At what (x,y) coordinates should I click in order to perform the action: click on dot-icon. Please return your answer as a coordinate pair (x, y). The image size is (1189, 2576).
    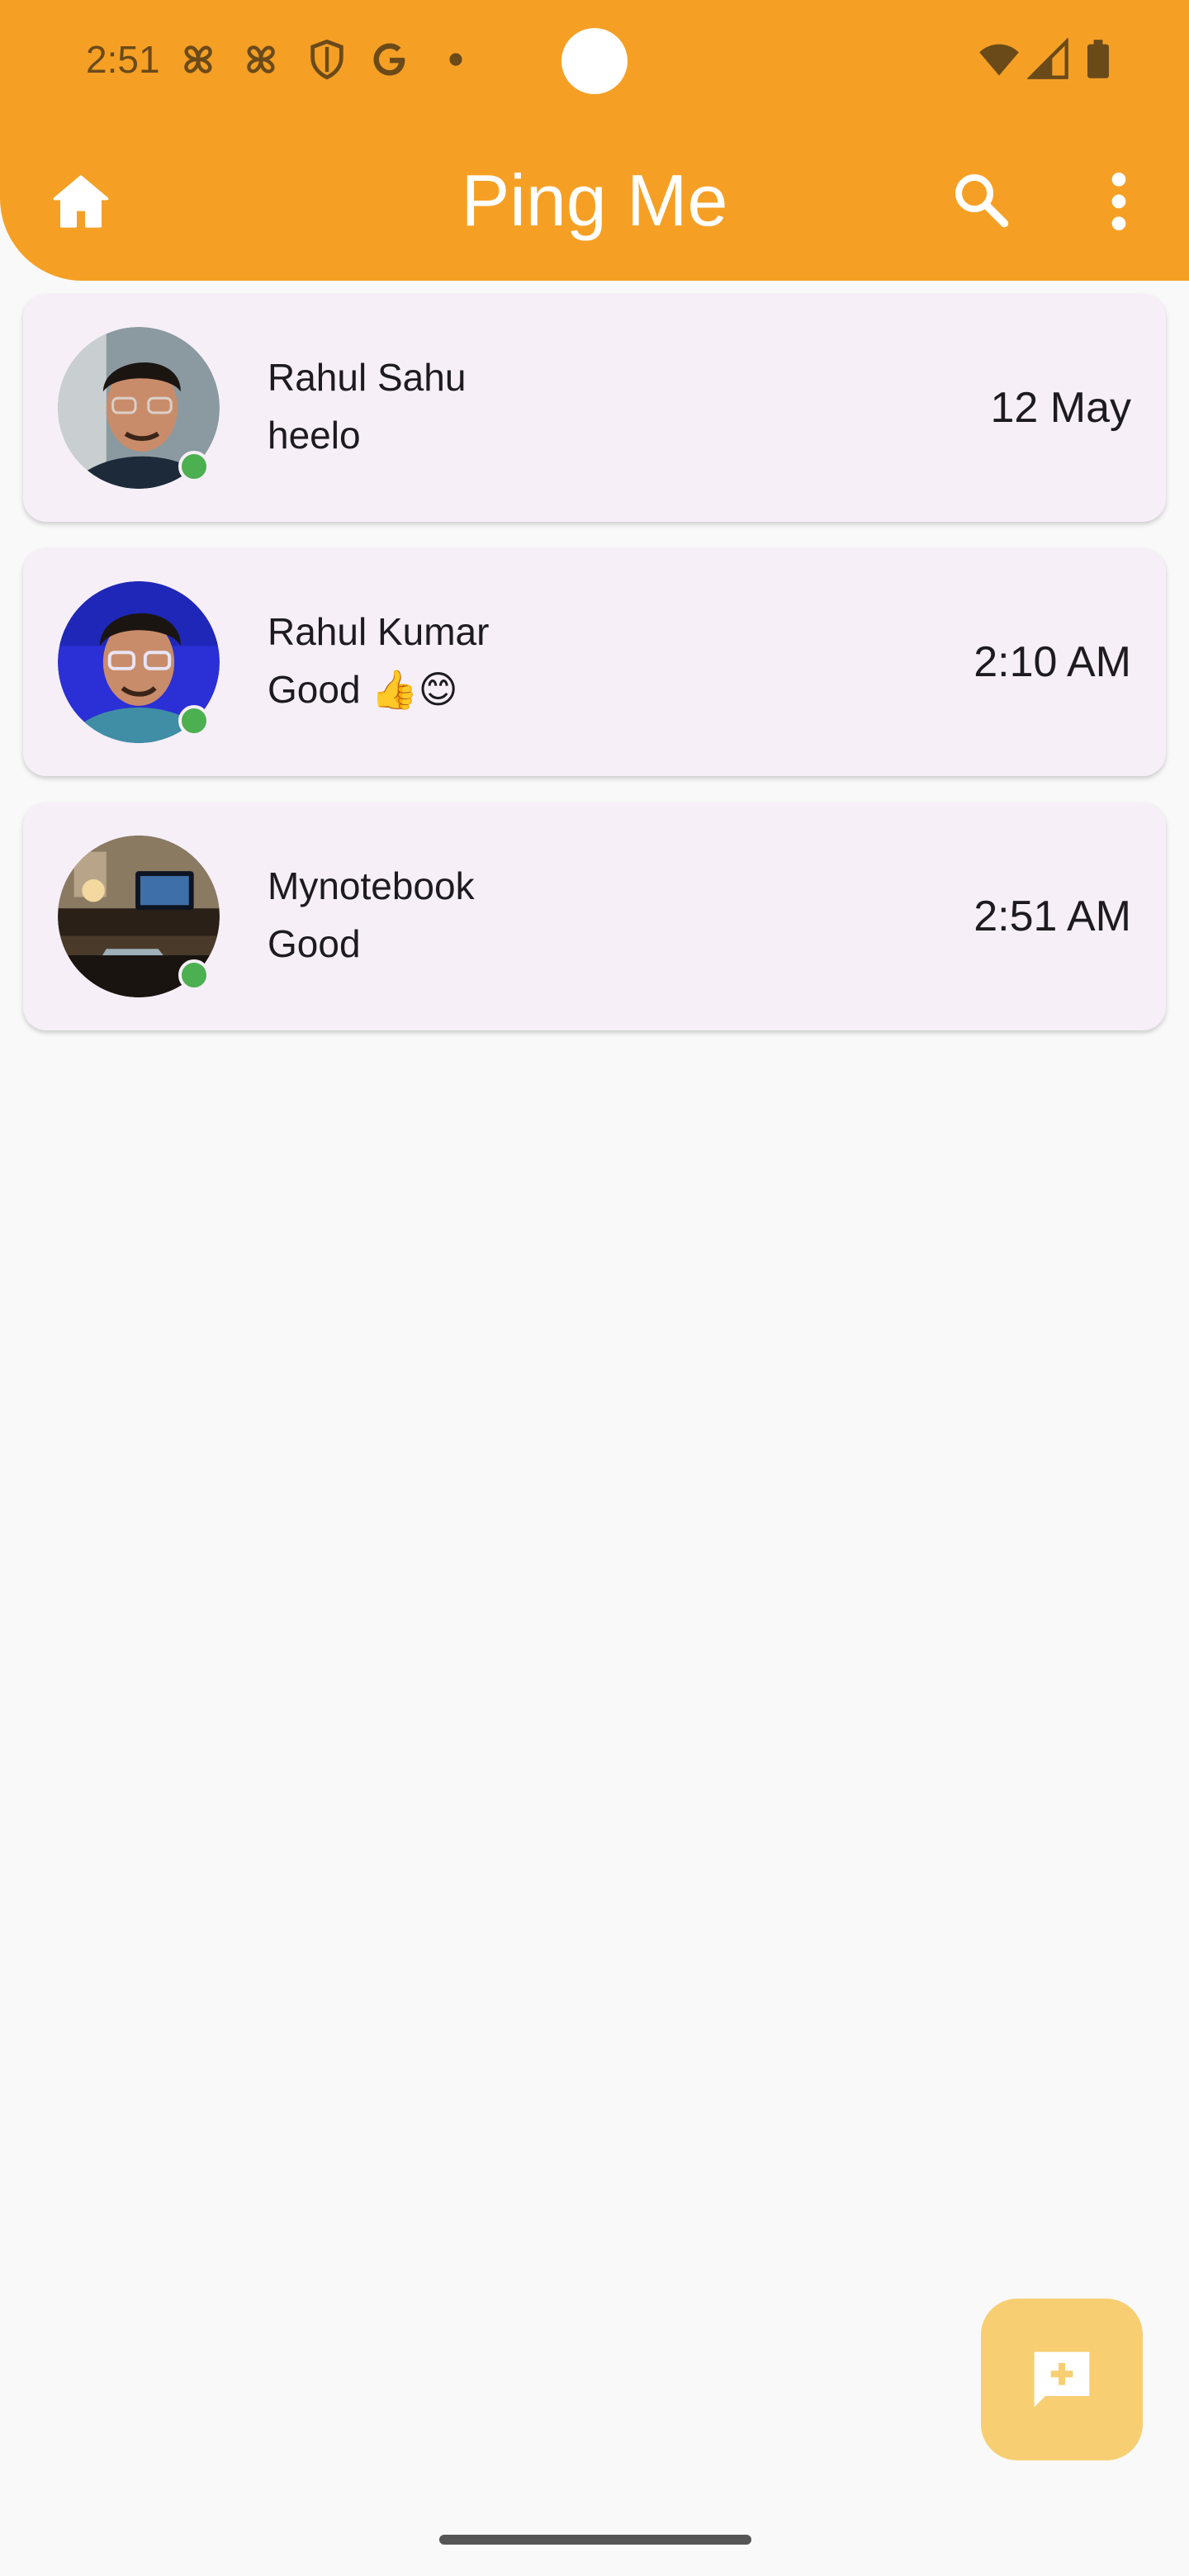
    Looking at the image, I should click on (455, 59).